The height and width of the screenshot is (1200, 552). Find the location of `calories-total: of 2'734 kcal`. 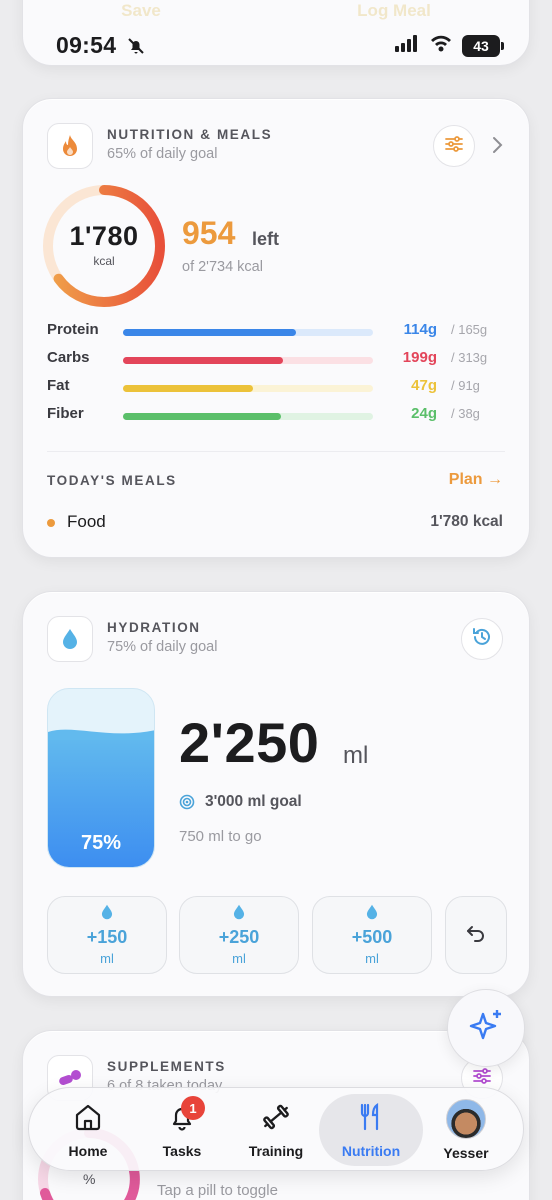

calories-total: of 2'734 kcal is located at coordinates (222, 267).